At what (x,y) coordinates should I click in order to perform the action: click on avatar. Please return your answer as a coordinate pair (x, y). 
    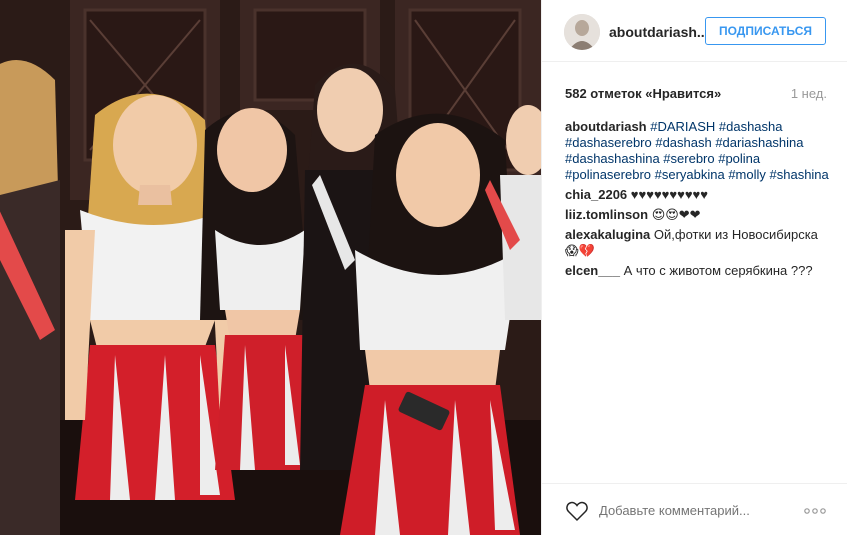
    Looking at the image, I should click on (582, 32).